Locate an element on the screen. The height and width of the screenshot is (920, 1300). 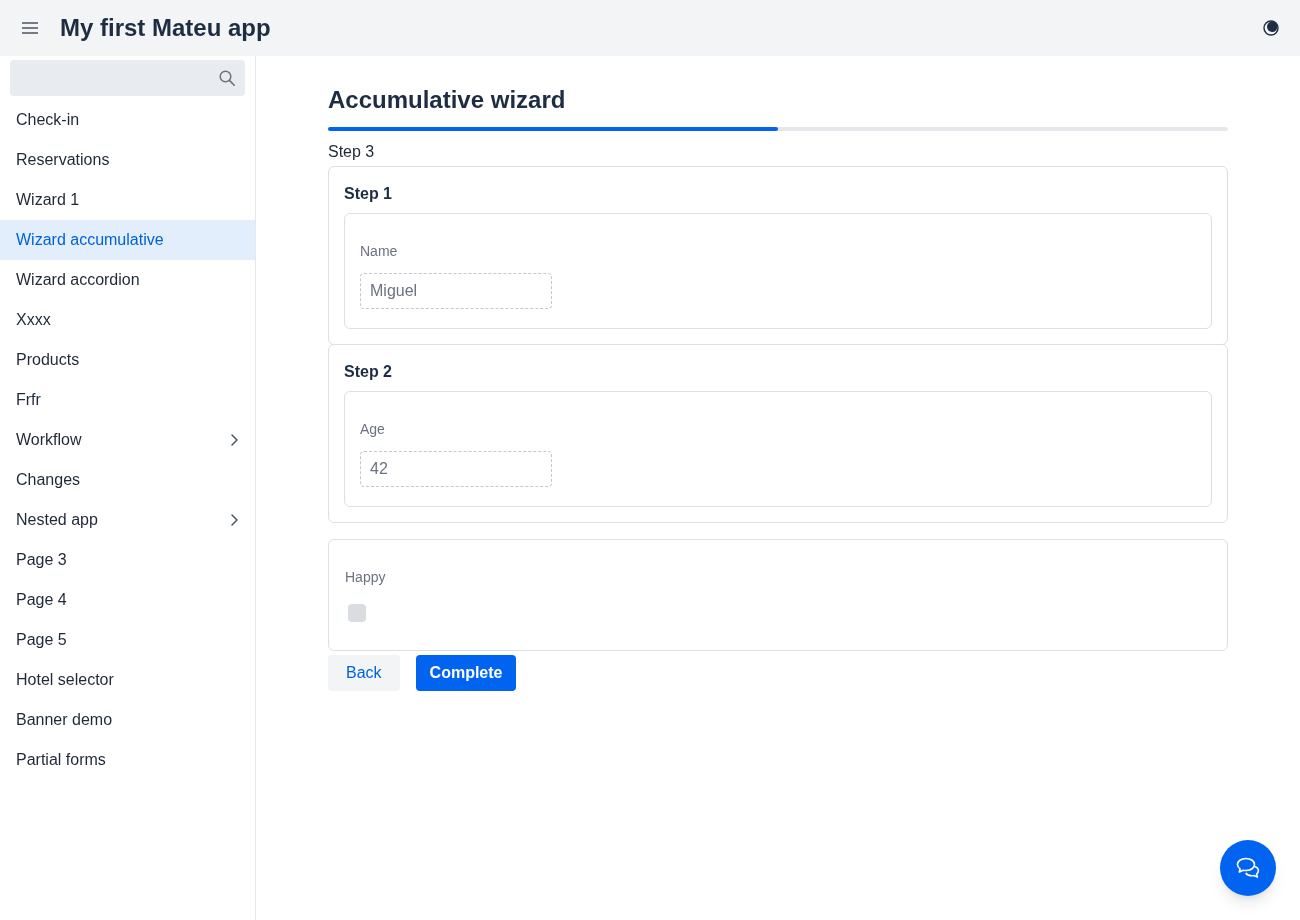
field-label: Happy is located at coordinates (365, 577).